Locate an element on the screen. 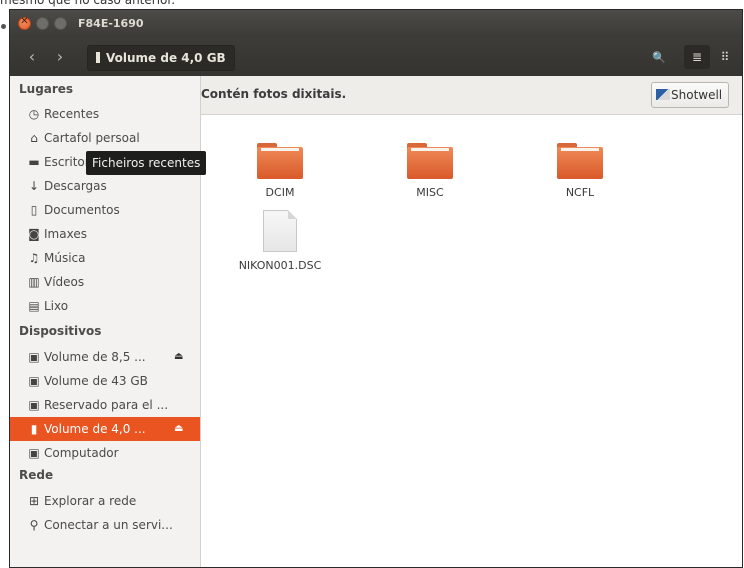 The width and height of the screenshot is (744, 568). title-bar: ✕ F84E-1690 is located at coordinates (376, 24).